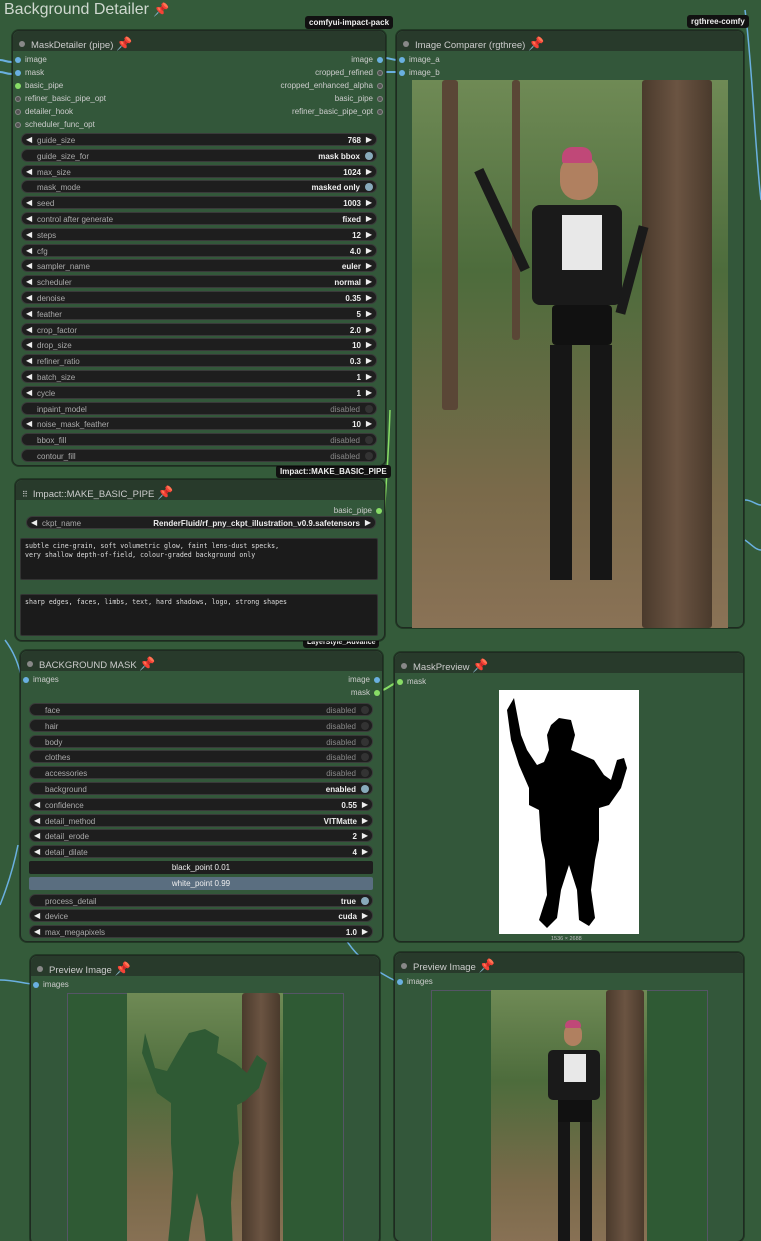 The image size is (761, 1241). Describe the element at coordinates (199, 155) in the screenshot. I see `widget-guide-size-for: guide_size_for mask bbox` at that location.